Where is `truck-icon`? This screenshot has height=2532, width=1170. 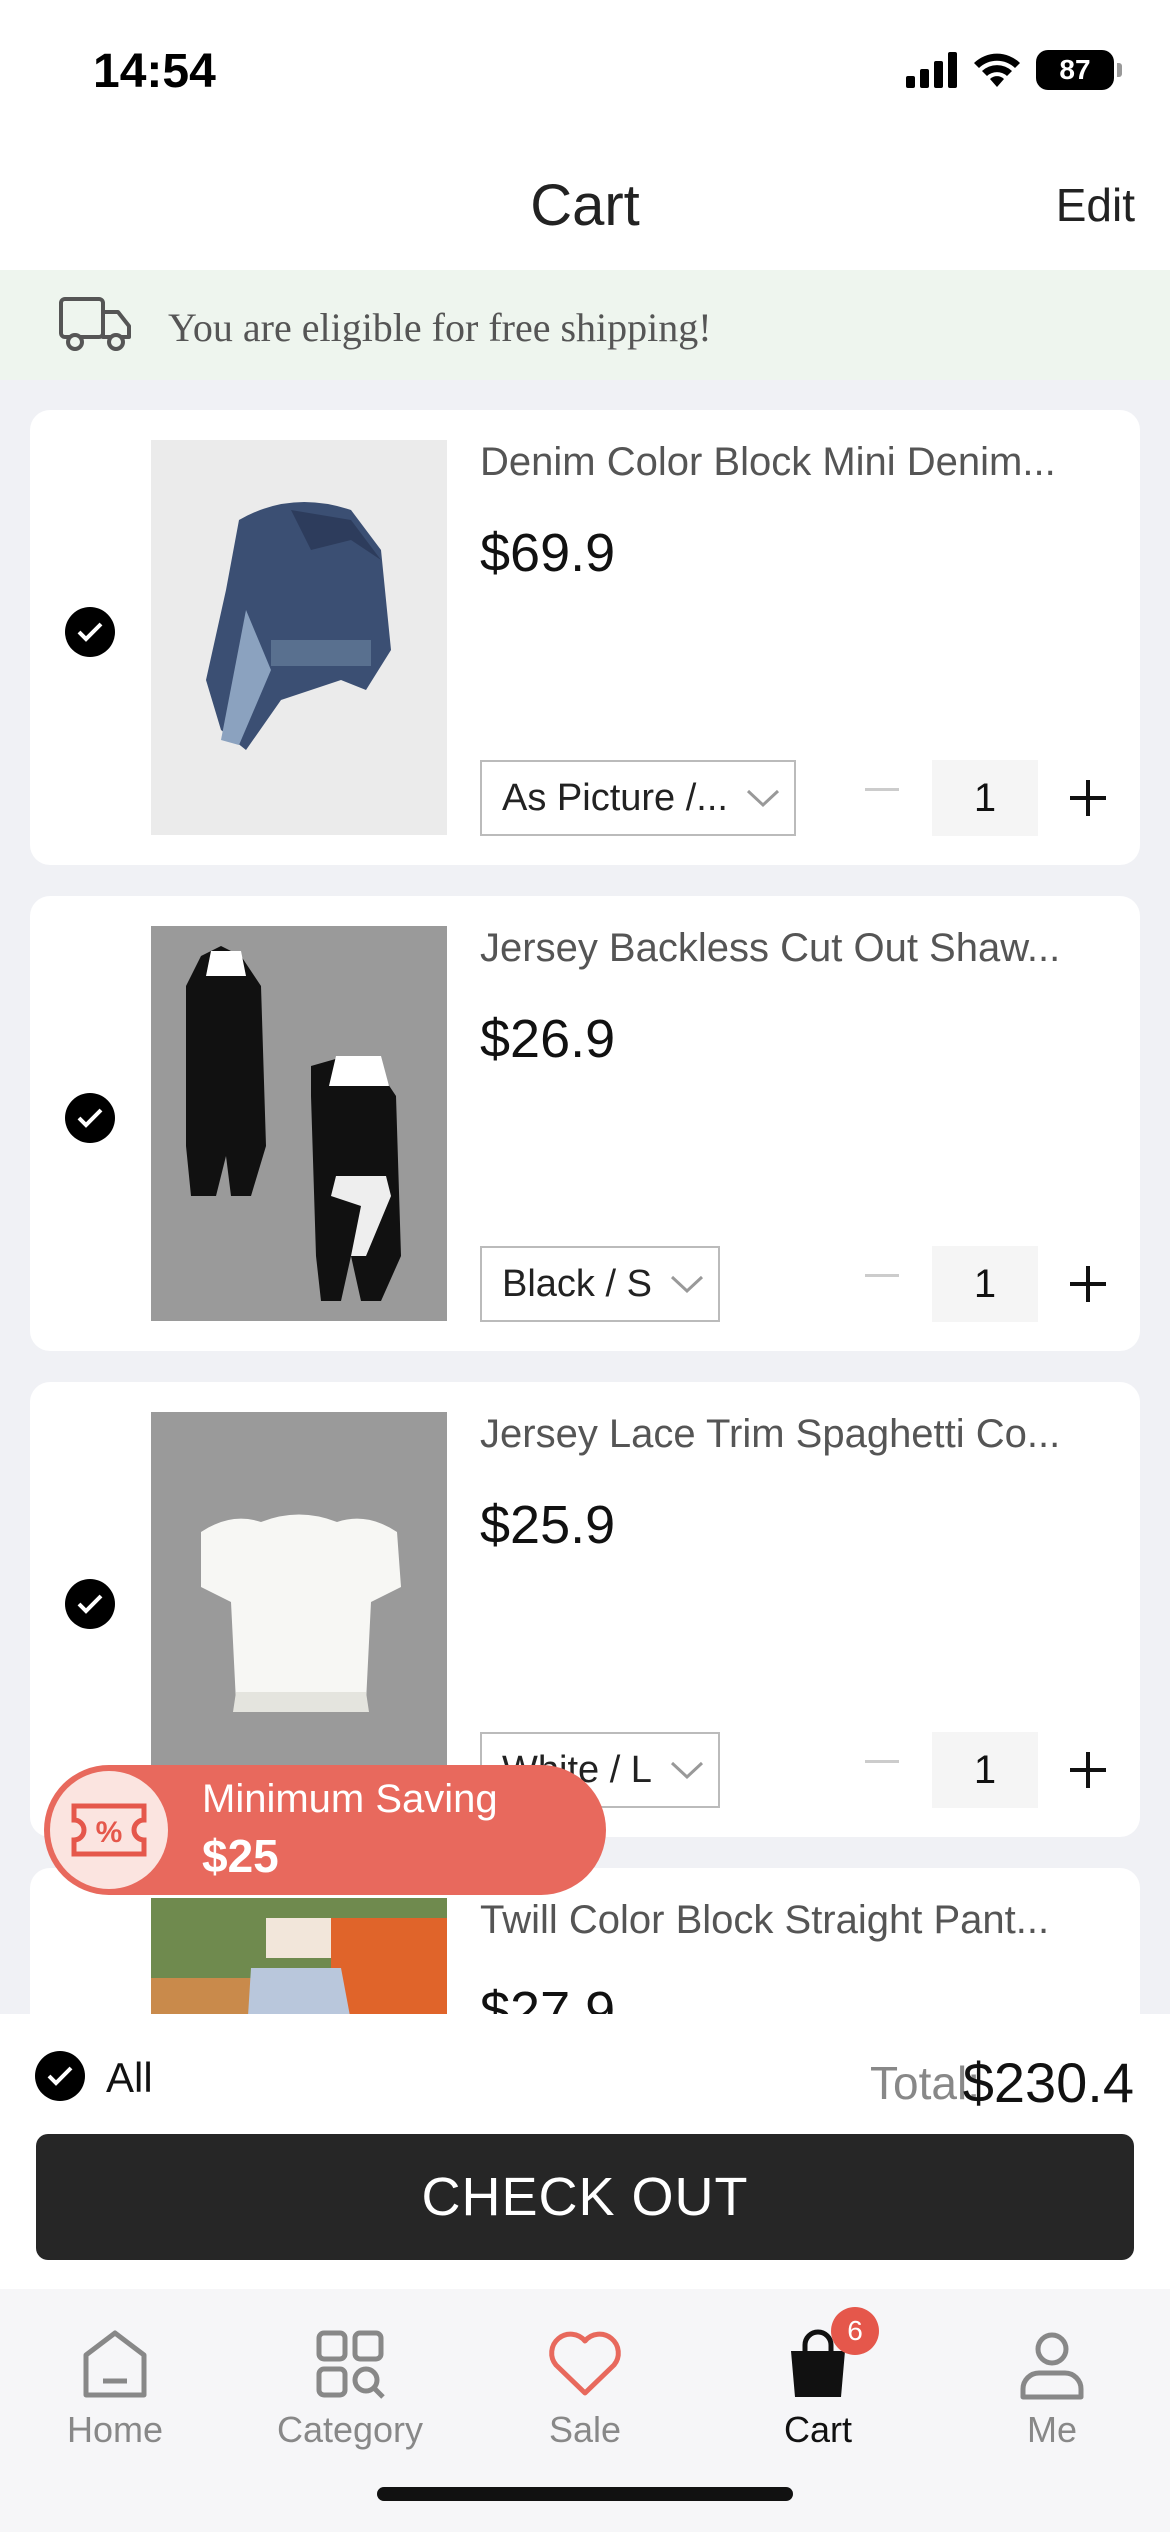
truck-icon is located at coordinates (95, 324).